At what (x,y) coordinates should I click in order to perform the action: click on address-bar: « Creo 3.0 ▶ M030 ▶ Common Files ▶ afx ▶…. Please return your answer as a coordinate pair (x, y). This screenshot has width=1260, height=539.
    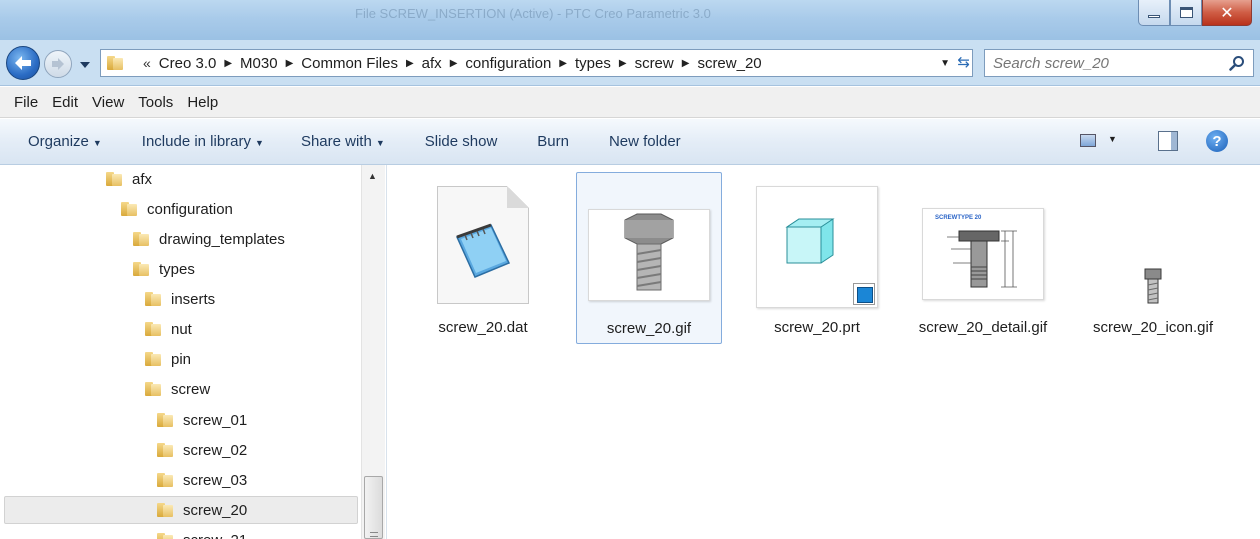
    Looking at the image, I should click on (536, 63).